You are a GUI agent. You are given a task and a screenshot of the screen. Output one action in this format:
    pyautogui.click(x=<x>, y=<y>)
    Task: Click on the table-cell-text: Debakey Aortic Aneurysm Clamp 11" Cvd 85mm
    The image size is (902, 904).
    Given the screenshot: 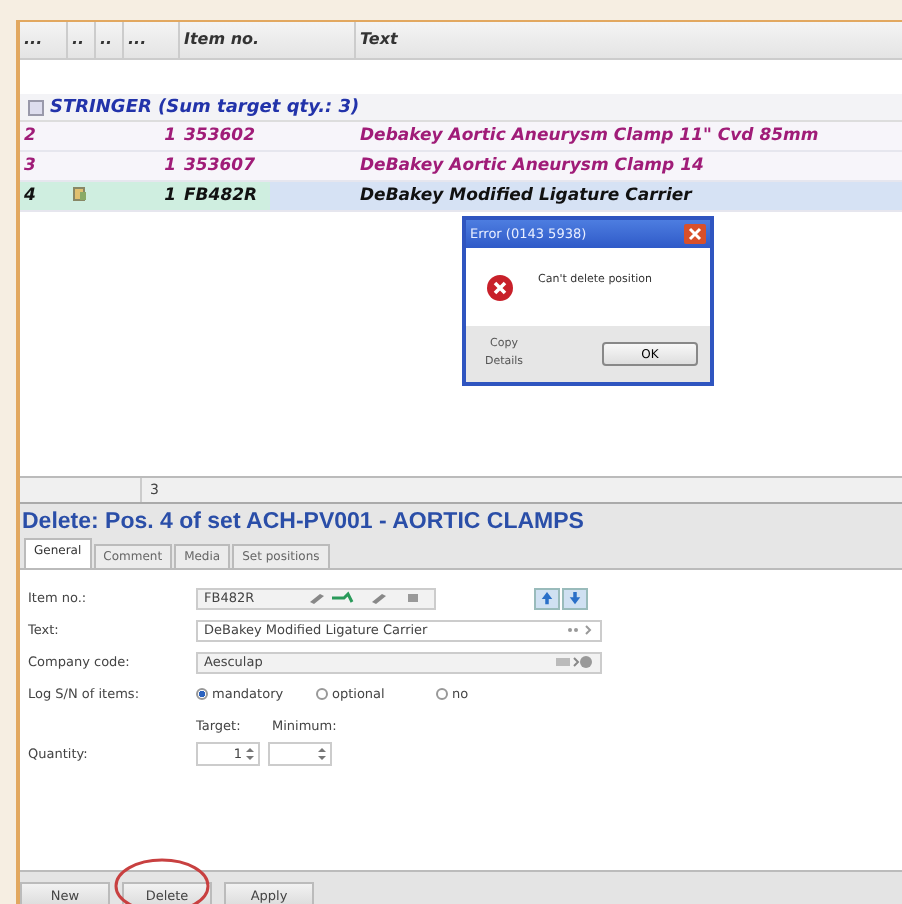 What is the action you would take?
    pyautogui.click(x=589, y=136)
    